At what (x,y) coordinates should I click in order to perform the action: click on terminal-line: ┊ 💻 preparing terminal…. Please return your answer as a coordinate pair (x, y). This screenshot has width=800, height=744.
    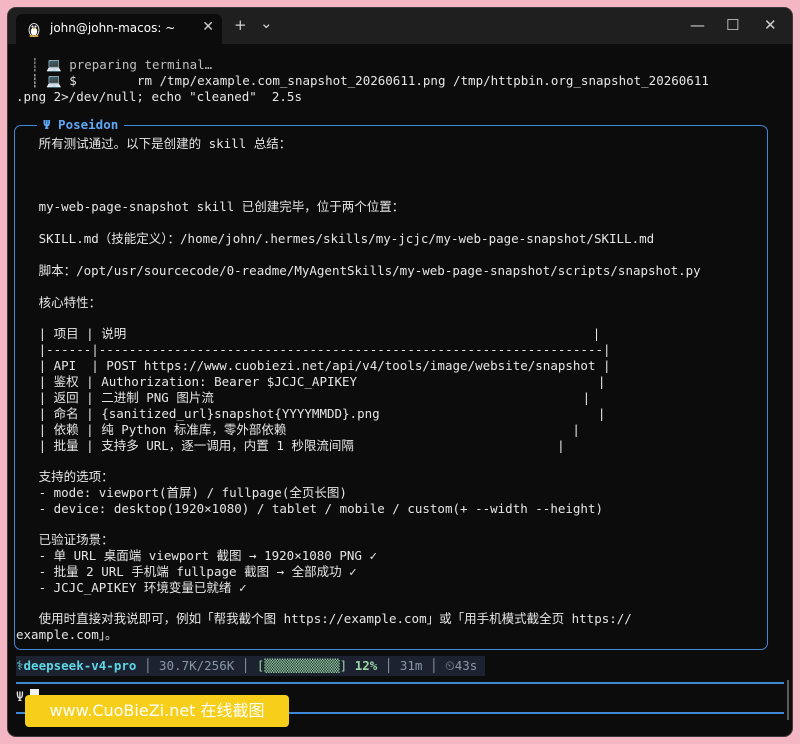
    Looking at the image, I should click on (114, 64).